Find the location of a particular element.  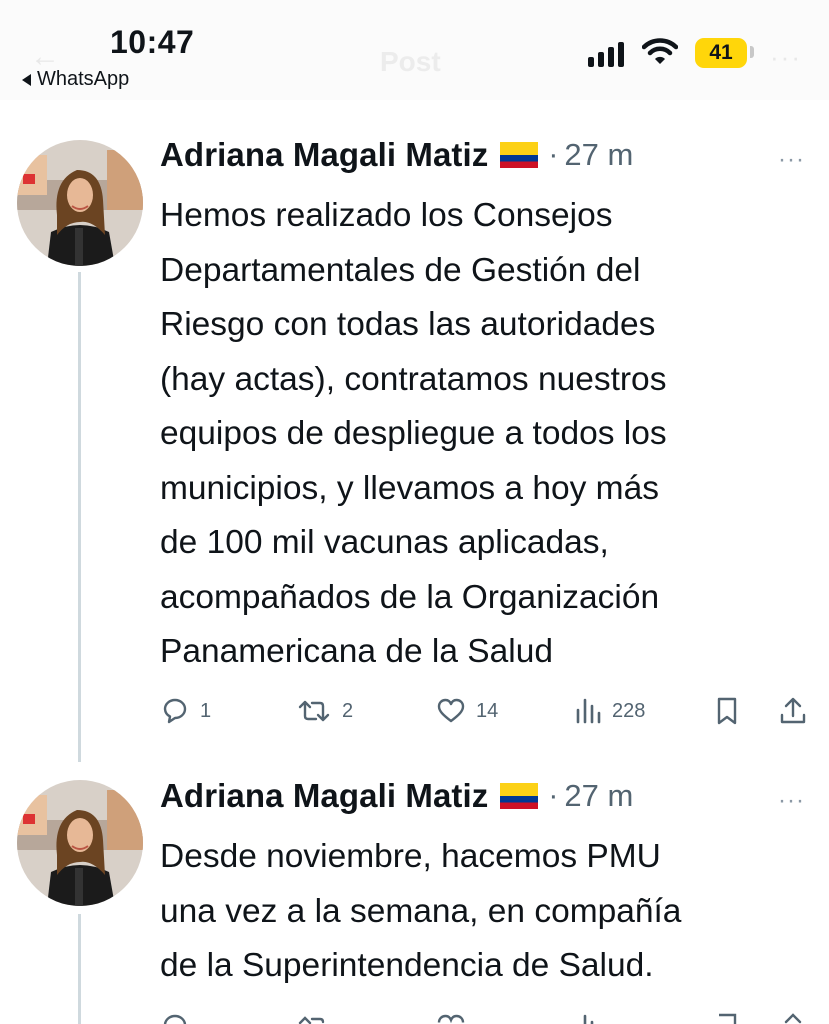

tweet-actions: 1 2 14 228 is located at coordinates (414, 716).